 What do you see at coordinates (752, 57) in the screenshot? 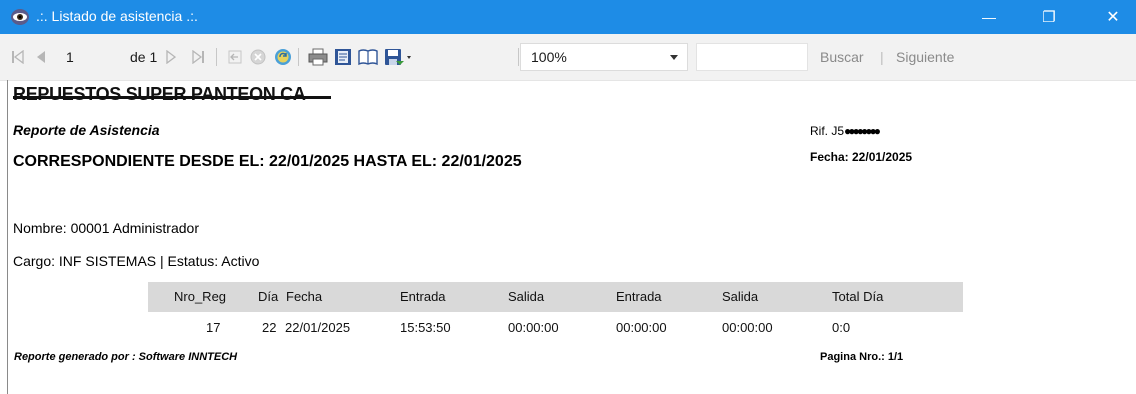
I see `search-input` at bounding box center [752, 57].